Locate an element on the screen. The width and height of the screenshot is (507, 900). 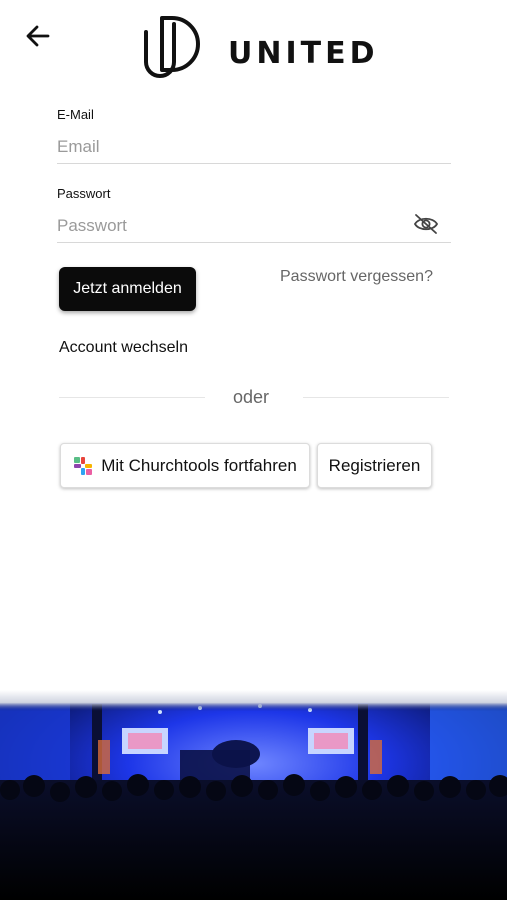
back-button is located at coordinates (38, 36).